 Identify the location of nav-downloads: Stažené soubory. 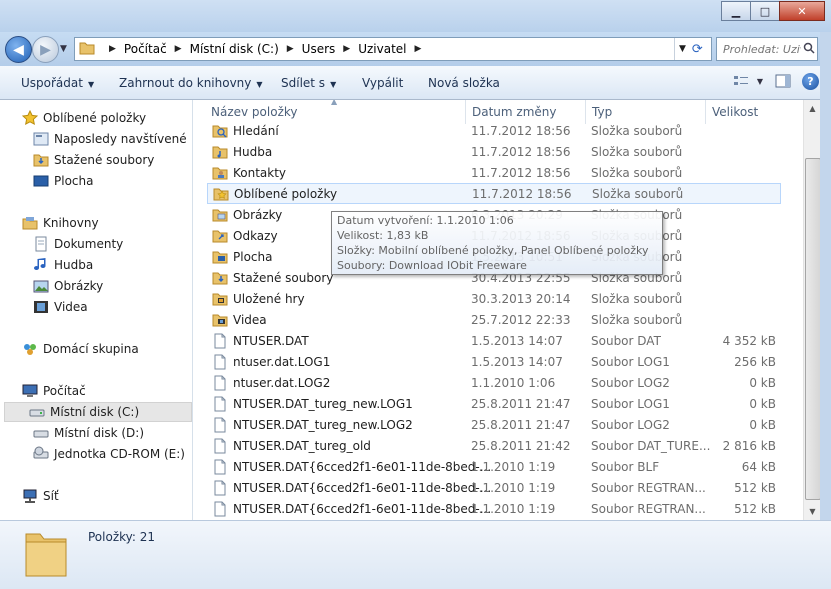
(93, 160).